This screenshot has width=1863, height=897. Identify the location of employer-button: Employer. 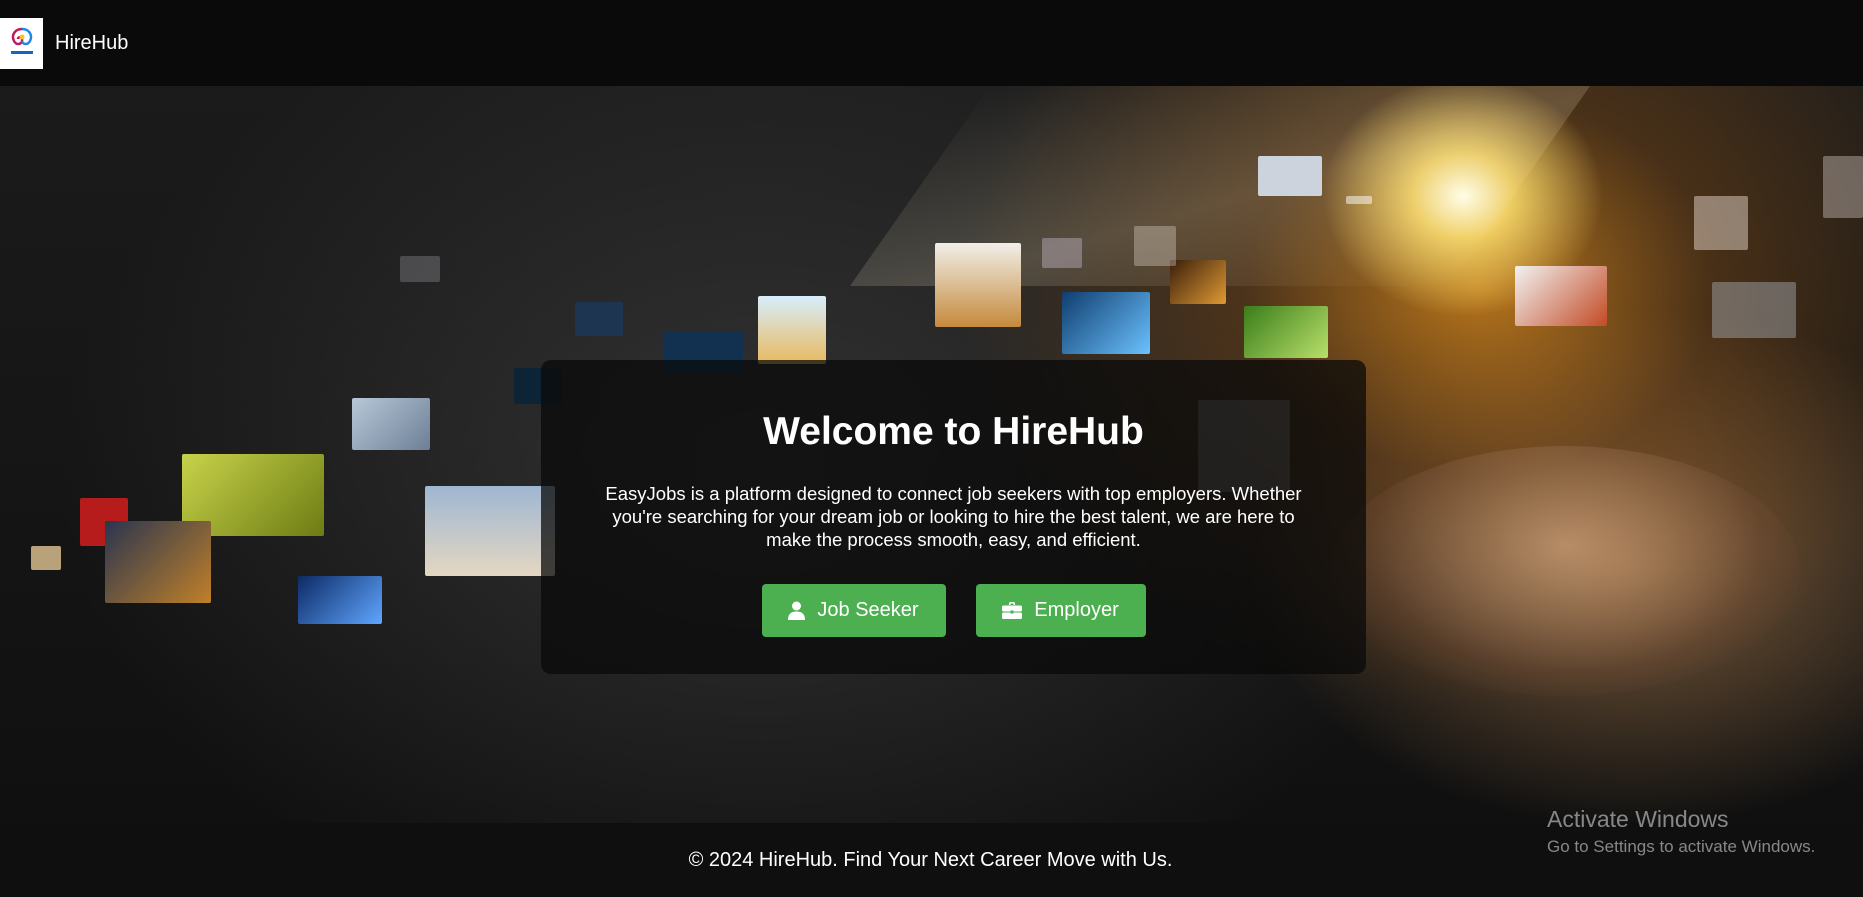
(1060, 610).